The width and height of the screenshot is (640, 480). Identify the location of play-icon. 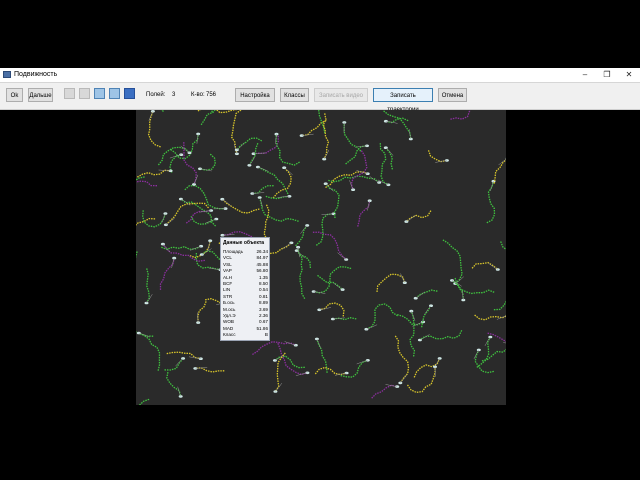
(99, 93).